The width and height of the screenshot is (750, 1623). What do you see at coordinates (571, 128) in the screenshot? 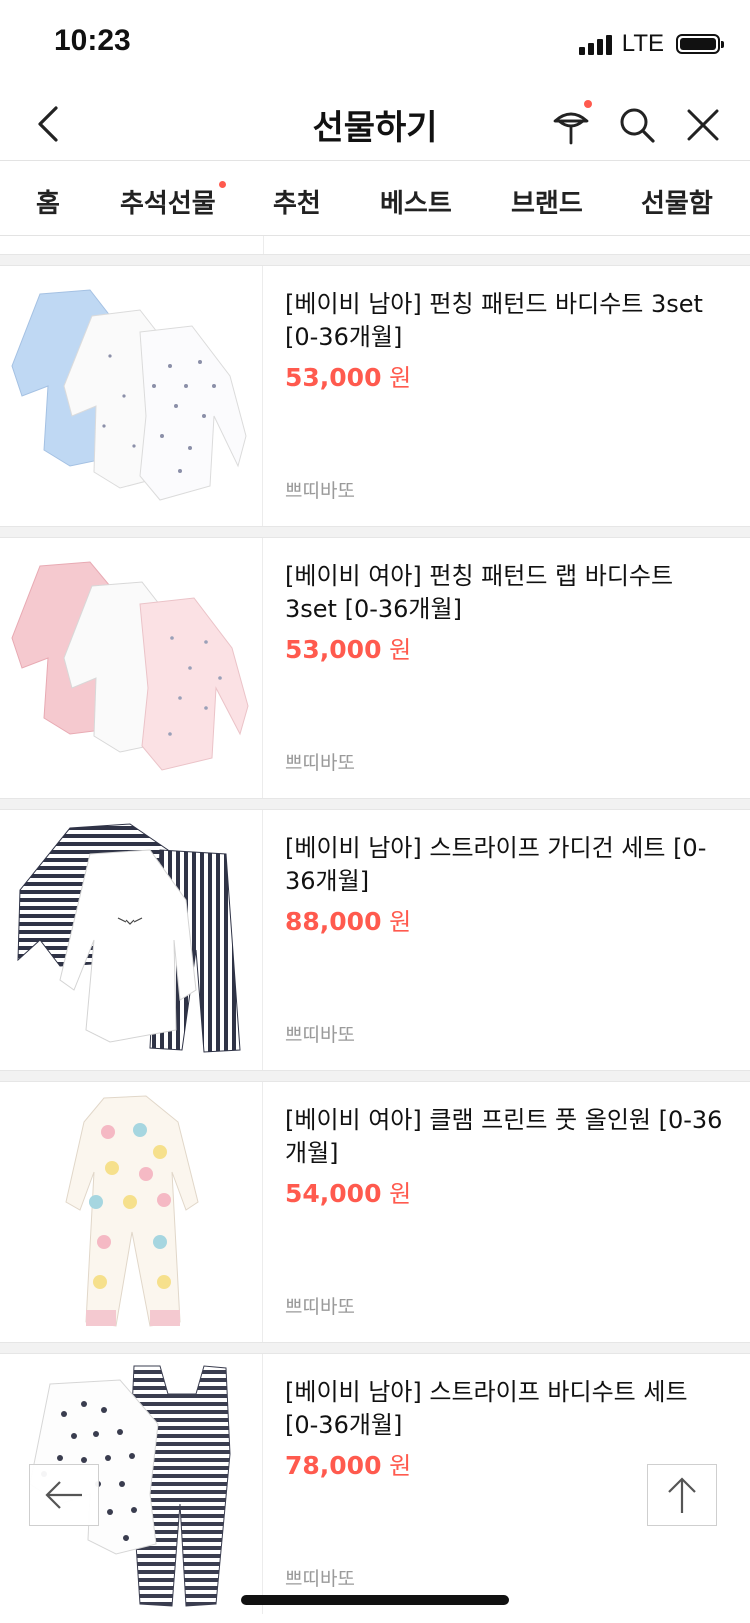
I see `gift-icon` at bounding box center [571, 128].